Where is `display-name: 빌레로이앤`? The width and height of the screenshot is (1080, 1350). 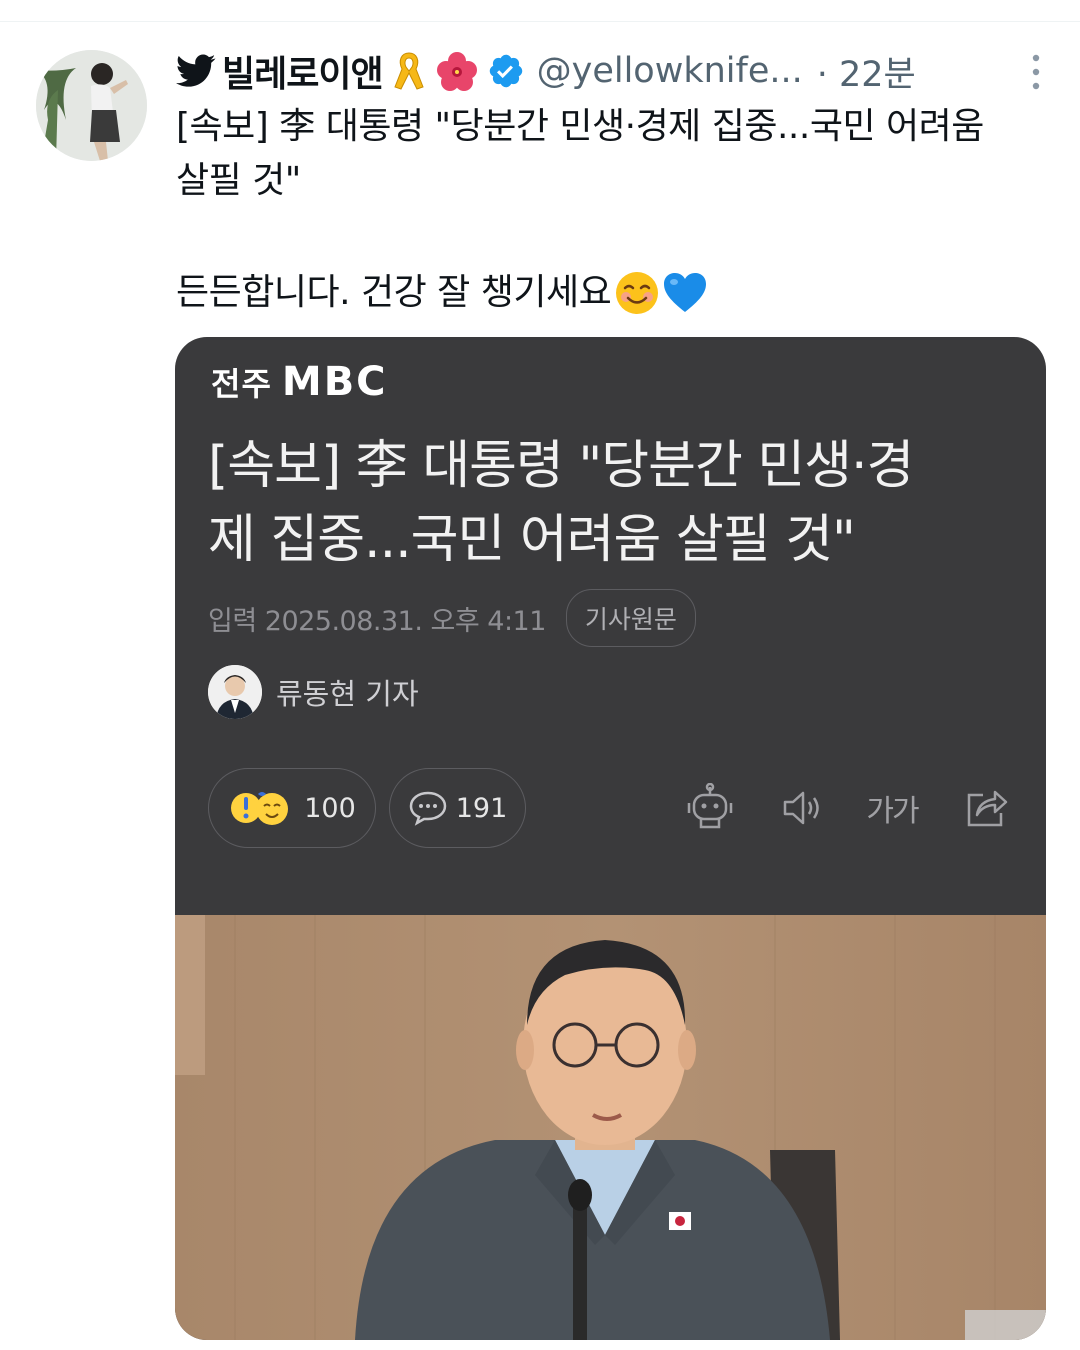
display-name: 빌레로이앤 is located at coordinates (303, 71).